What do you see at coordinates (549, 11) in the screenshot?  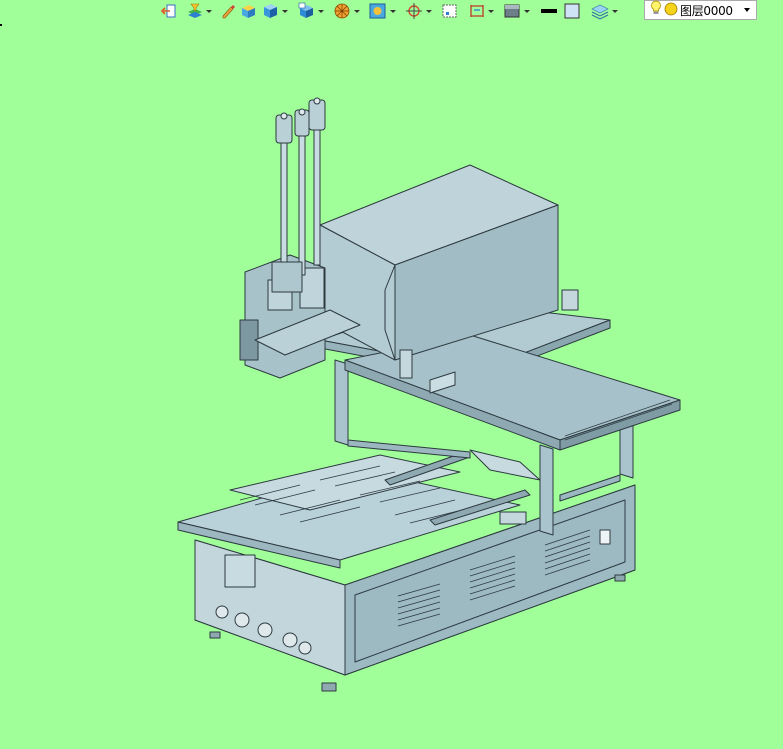 I see `line-color-icon` at bounding box center [549, 11].